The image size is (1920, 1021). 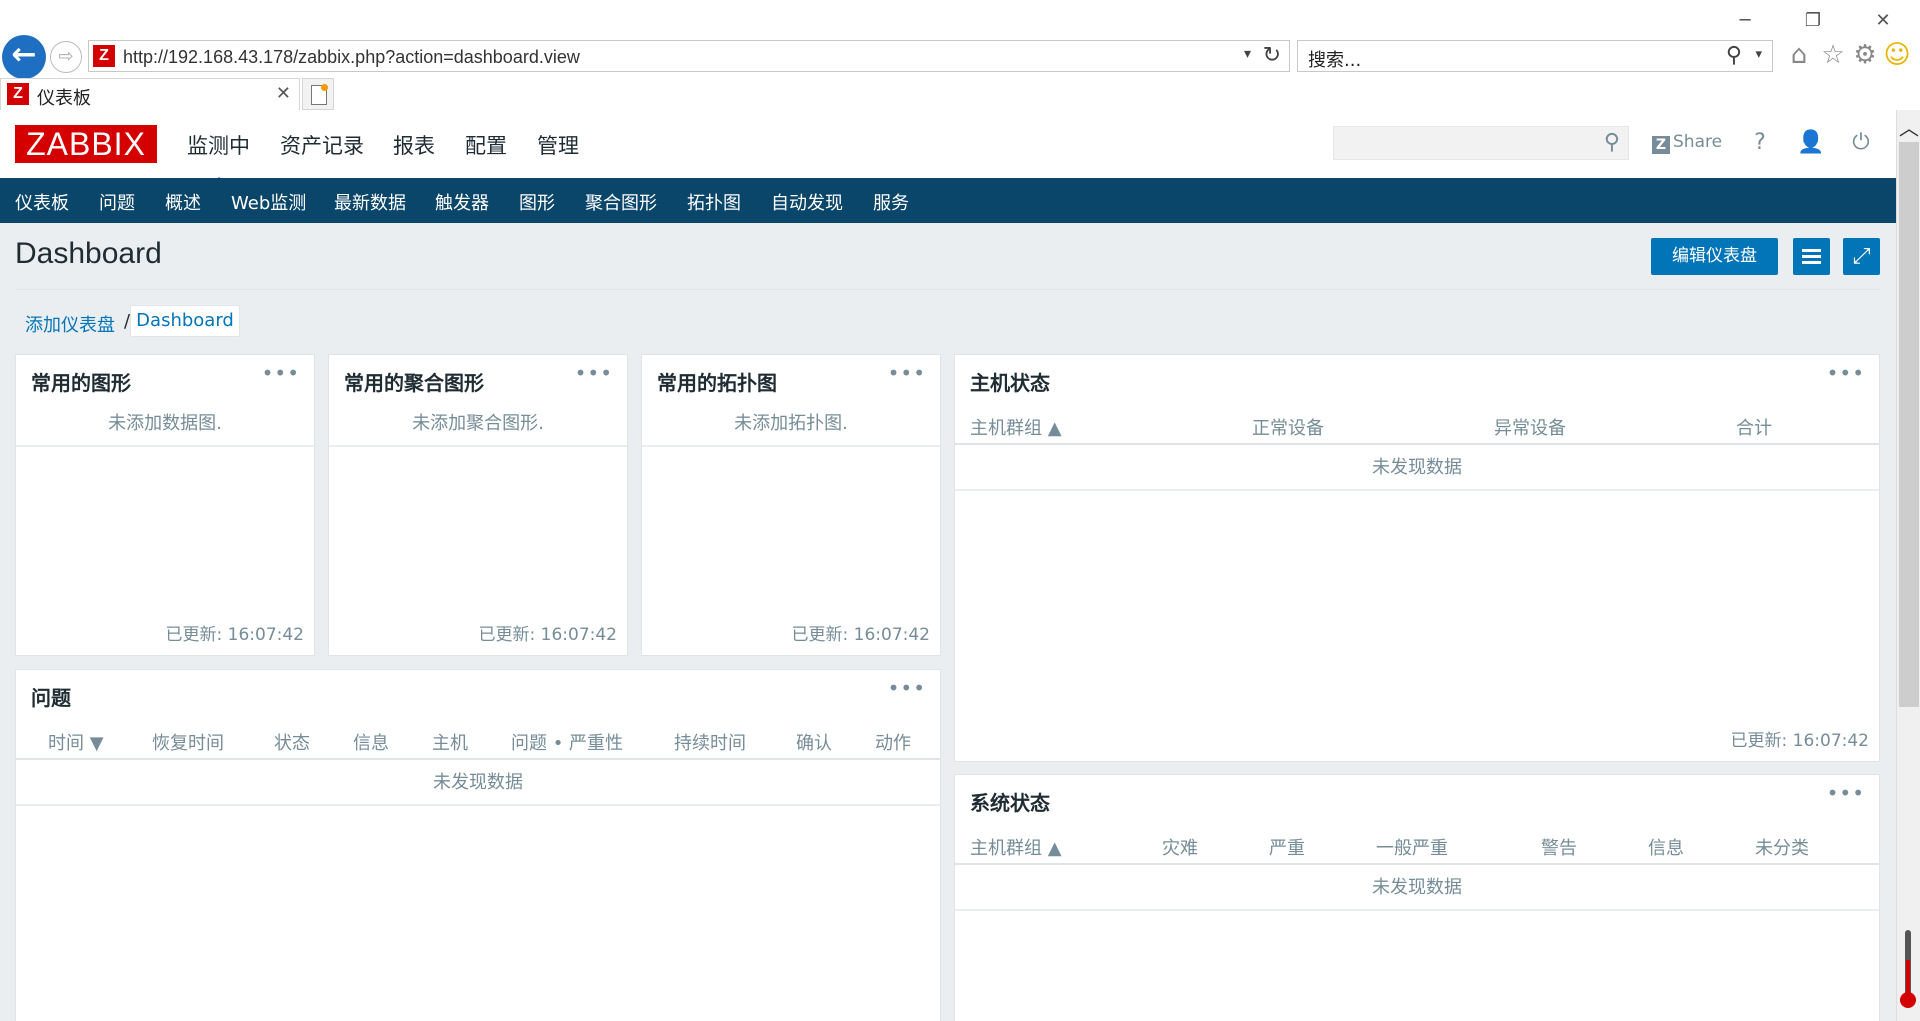 I want to click on menu-monitoring: 监测中, so click(x=218, y=158).